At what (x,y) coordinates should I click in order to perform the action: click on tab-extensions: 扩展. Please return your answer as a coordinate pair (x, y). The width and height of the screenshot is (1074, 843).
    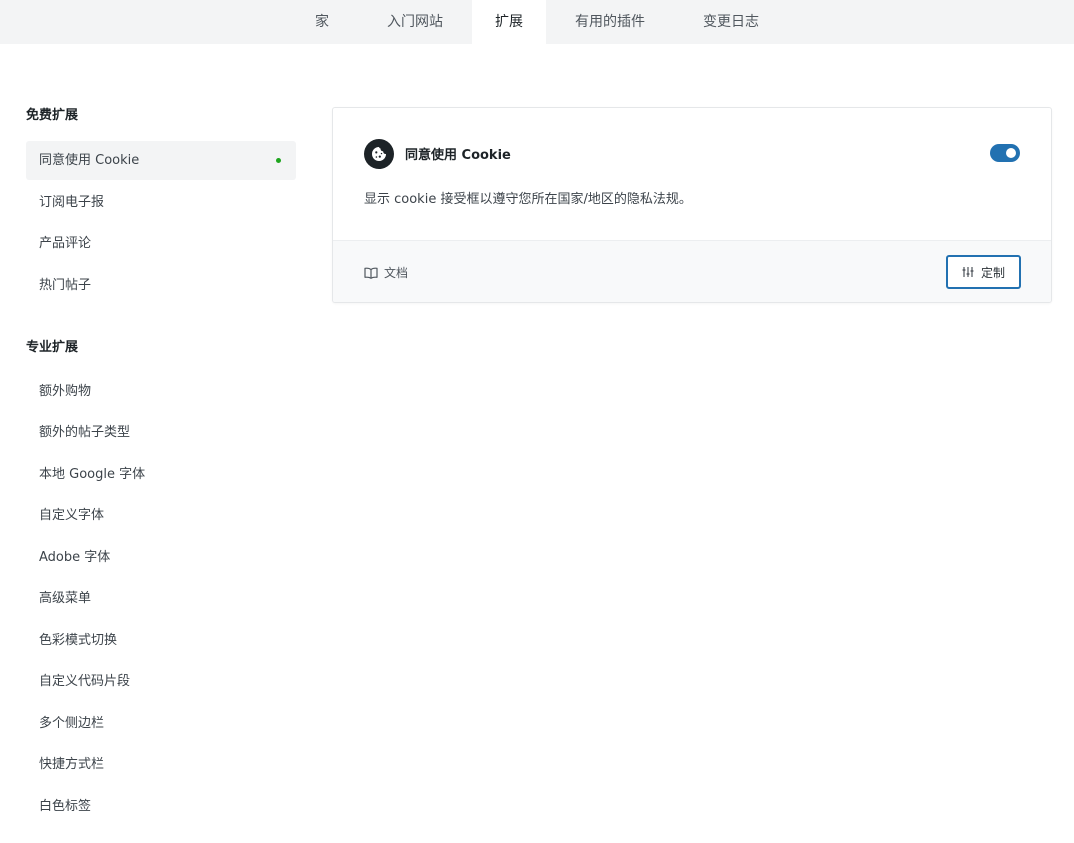
    Looking at the image, I should click on (509, 22).